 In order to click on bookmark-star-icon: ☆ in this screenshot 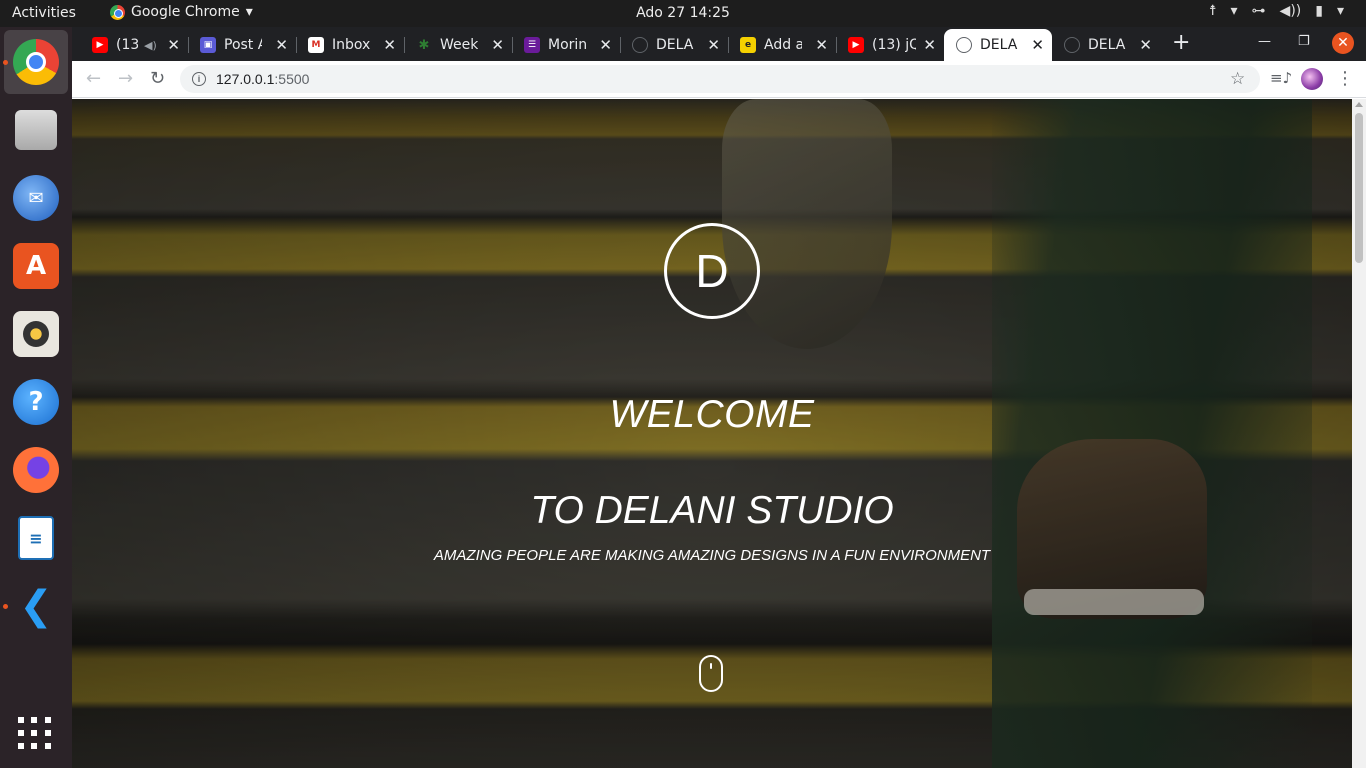, I will do `click(1237, 79)`.